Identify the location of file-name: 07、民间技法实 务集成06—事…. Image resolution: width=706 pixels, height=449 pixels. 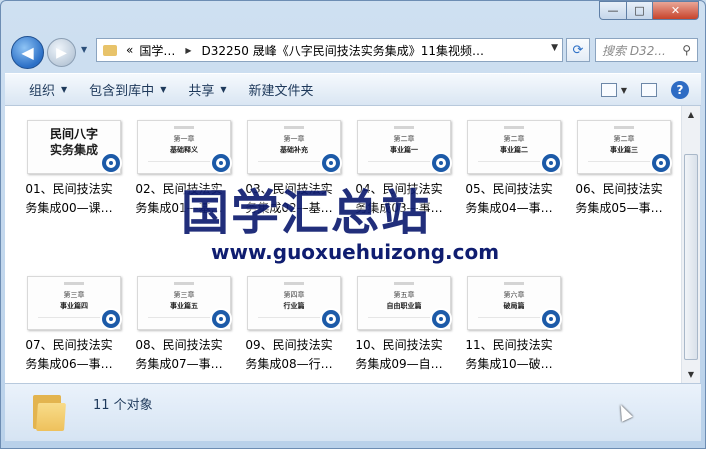
(69, 354).